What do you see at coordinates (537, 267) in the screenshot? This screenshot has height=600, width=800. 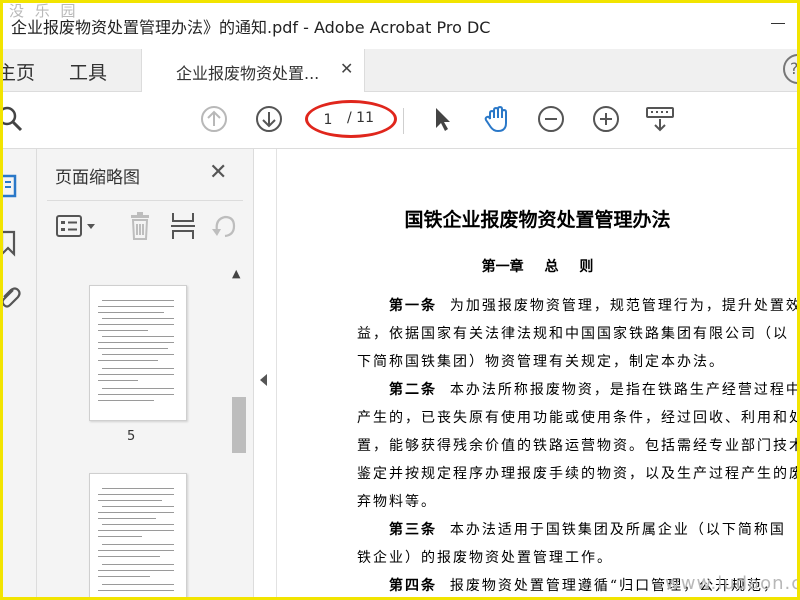 I see `chapter-heading: 第一章 总 则` at bounding box center [537, 267].